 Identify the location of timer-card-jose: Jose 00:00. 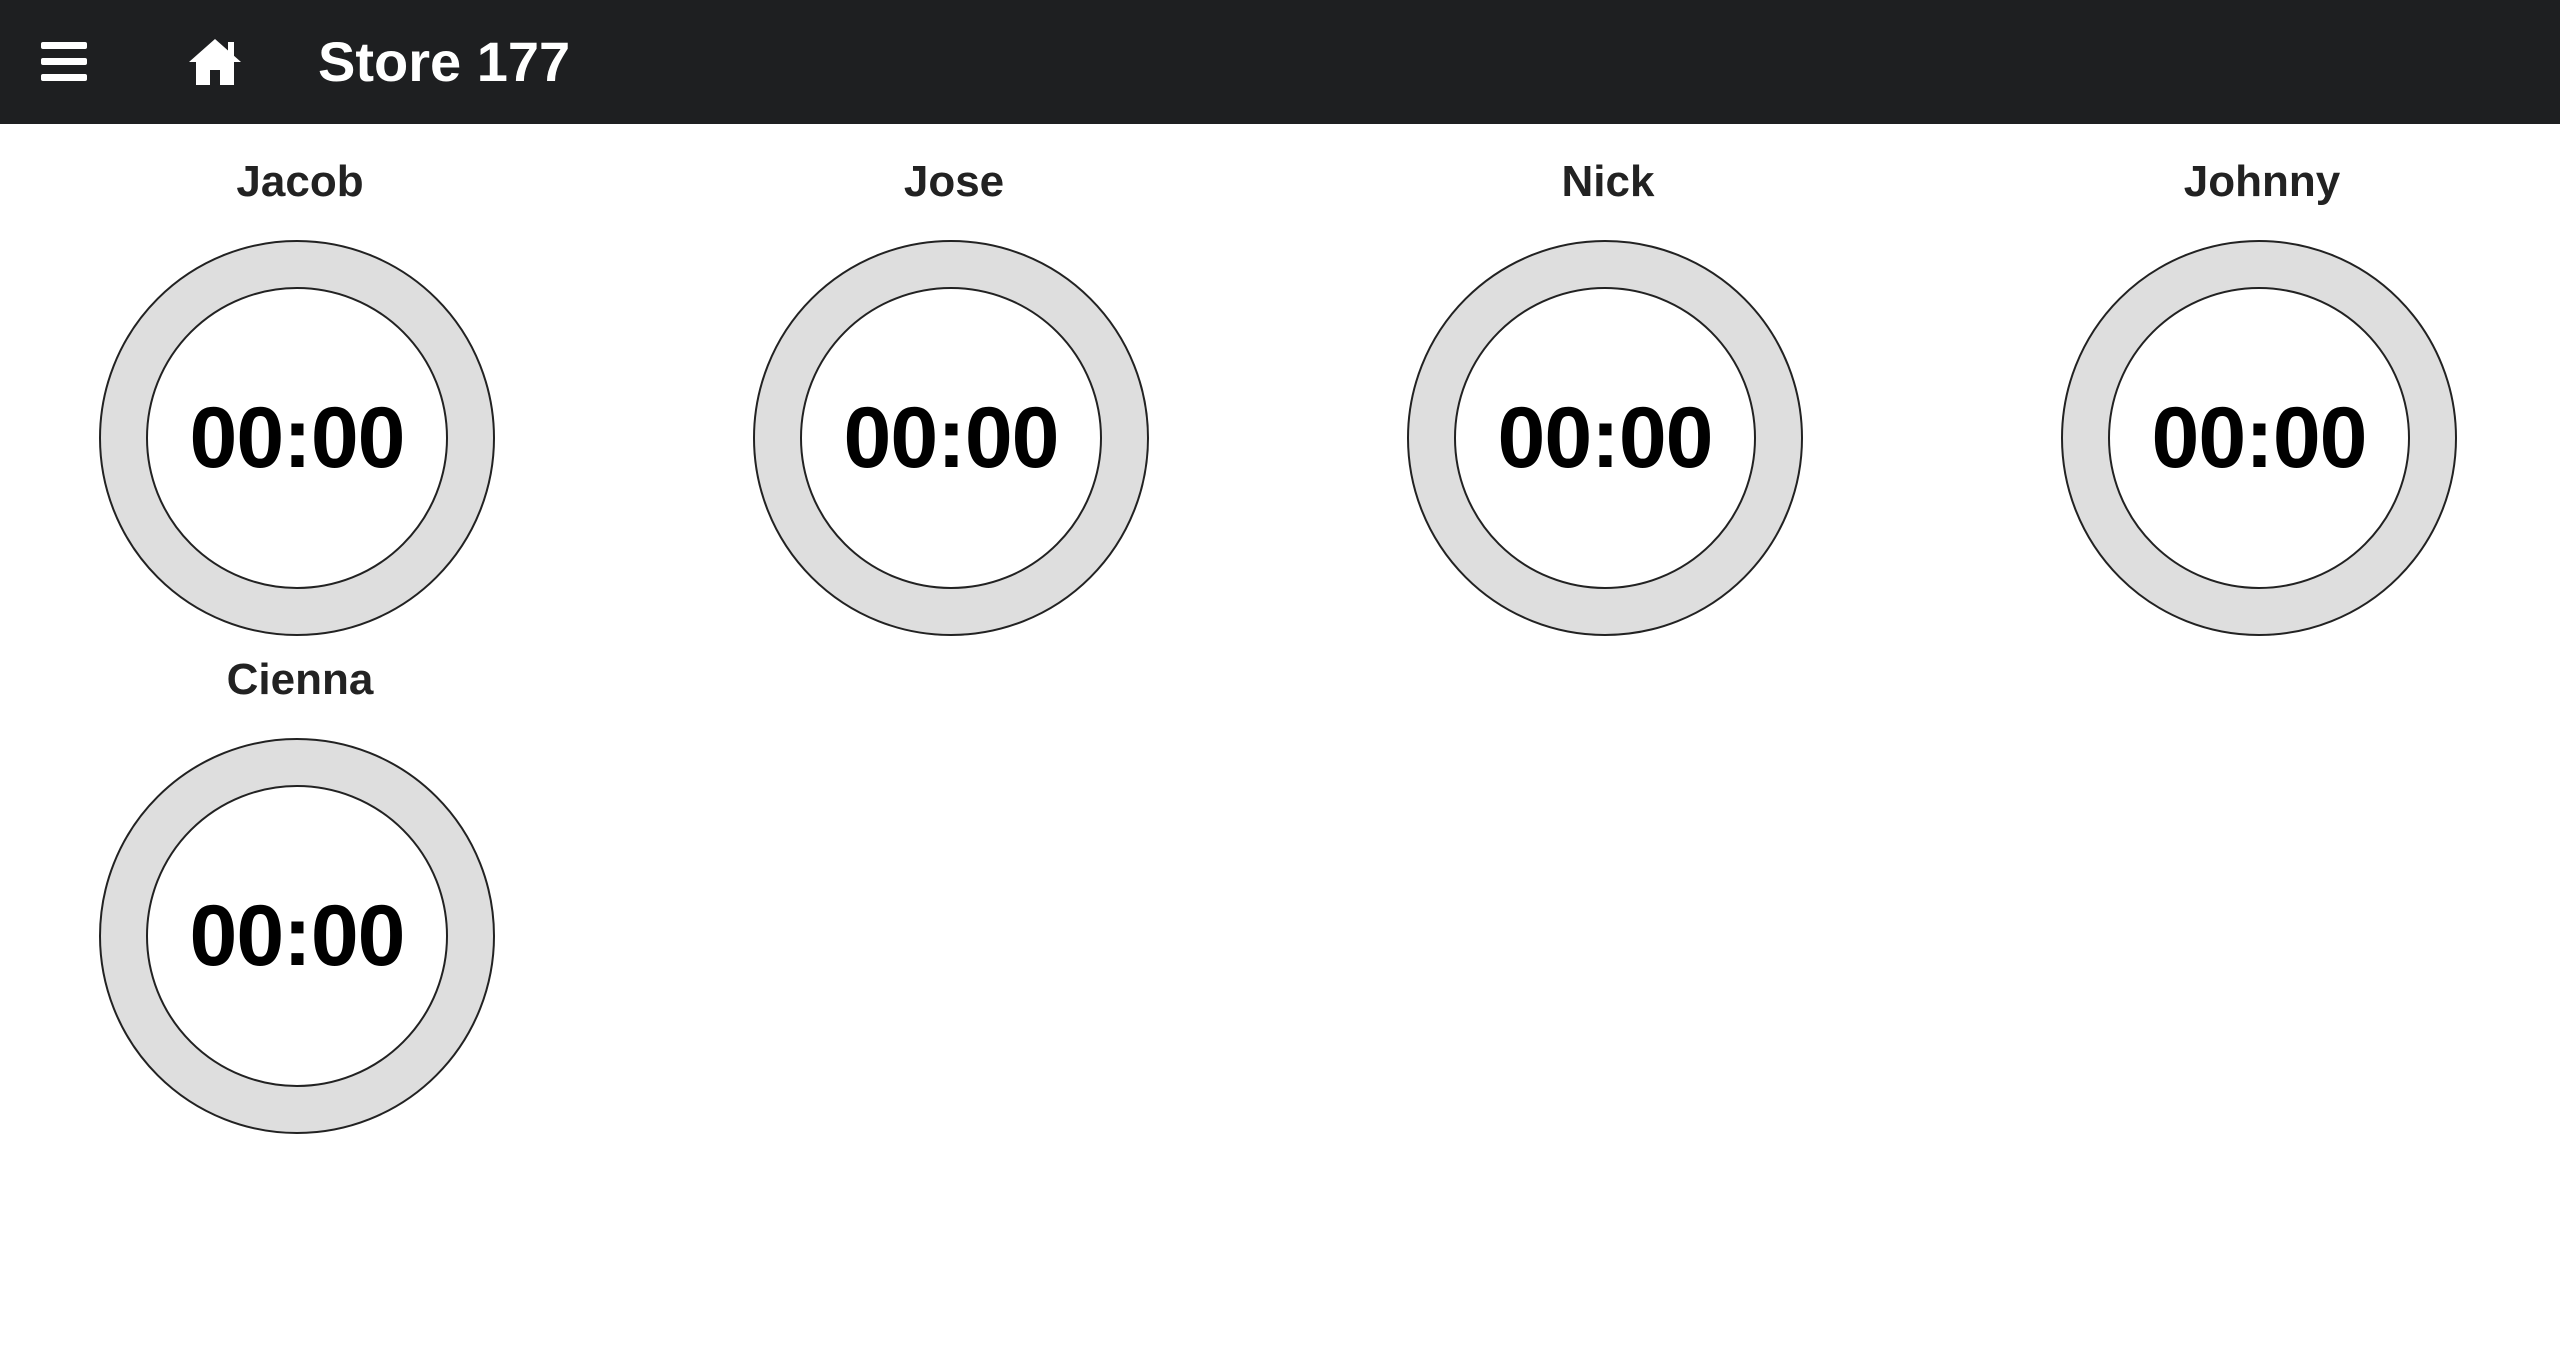
(954, 380).